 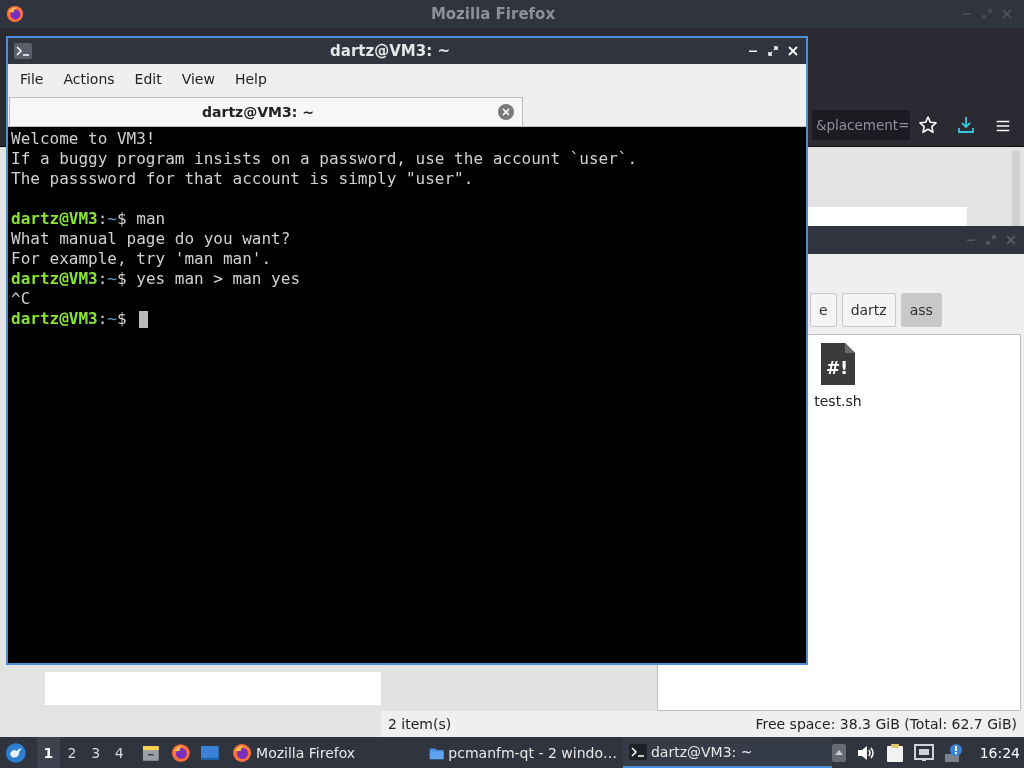 I want to click on path-button: ass, so click(x=921, y=310).